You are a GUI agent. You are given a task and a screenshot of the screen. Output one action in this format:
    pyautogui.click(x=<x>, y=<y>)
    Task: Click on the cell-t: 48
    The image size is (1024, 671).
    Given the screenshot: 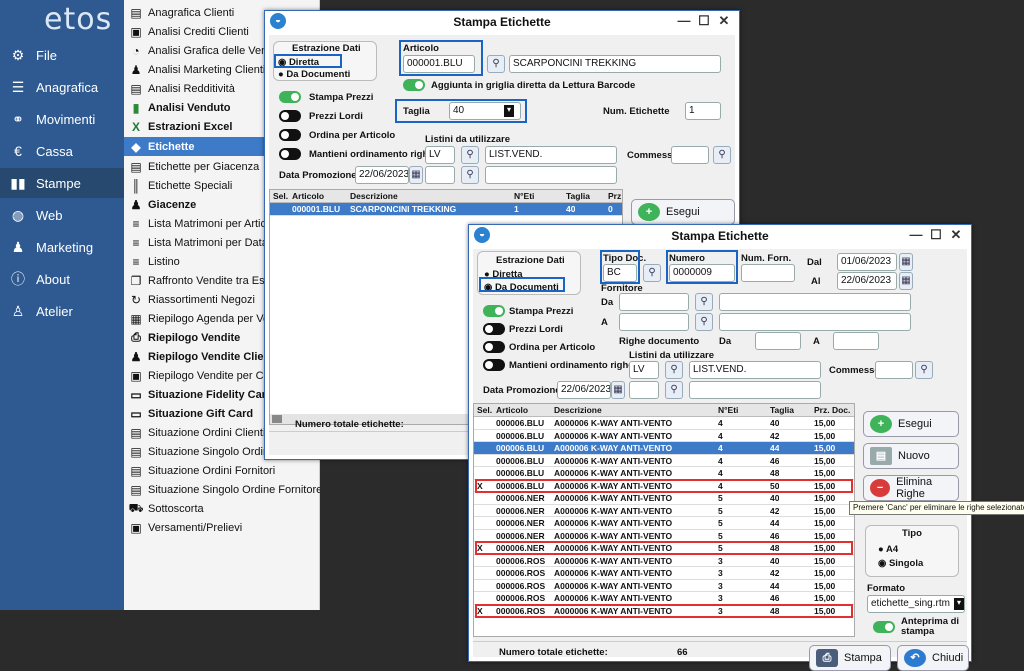 What is the action you would take?
    pyautogui.click(x=775, y=473)
    